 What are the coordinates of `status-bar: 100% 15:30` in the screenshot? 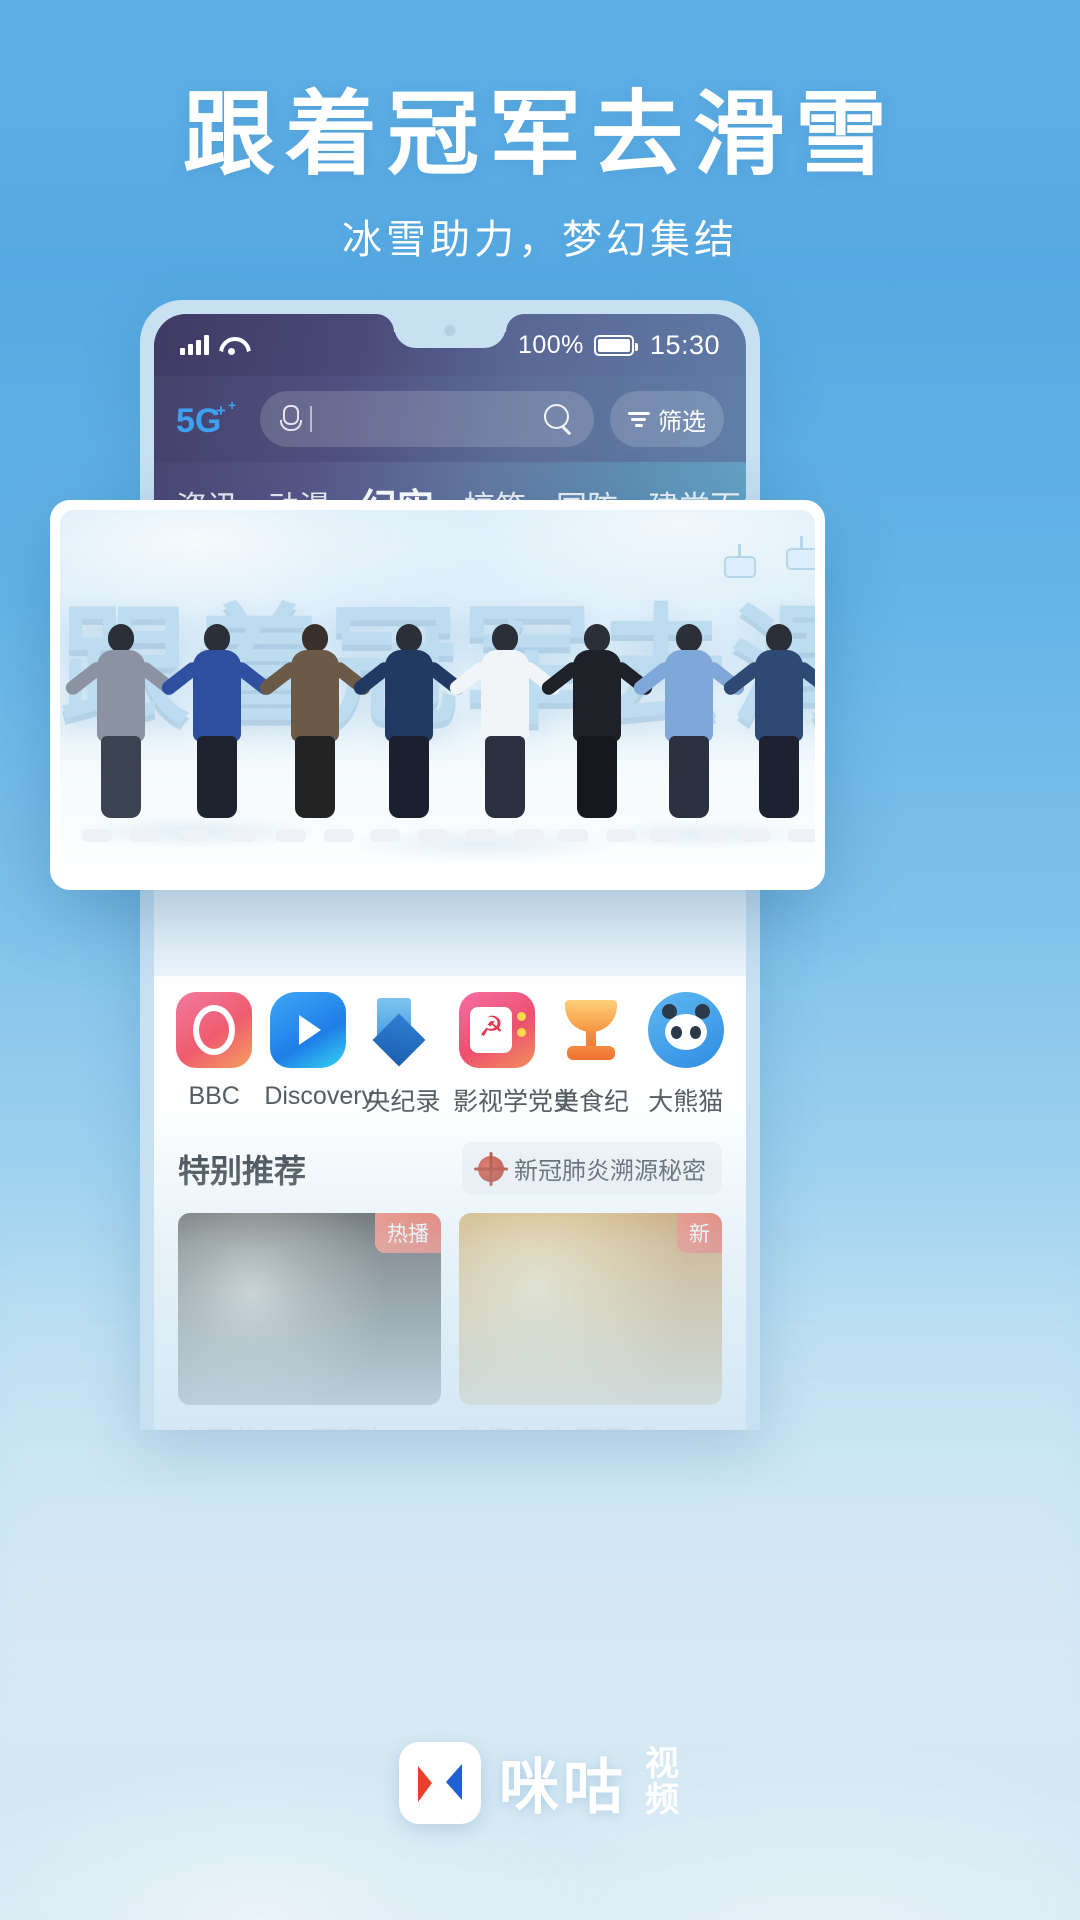 It's located at (450, 345).